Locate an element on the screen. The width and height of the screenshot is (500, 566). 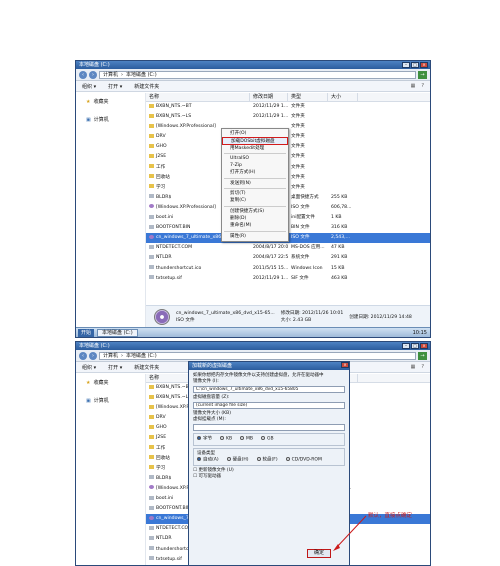
annotation-arrow is located at coordinates (350, 533).